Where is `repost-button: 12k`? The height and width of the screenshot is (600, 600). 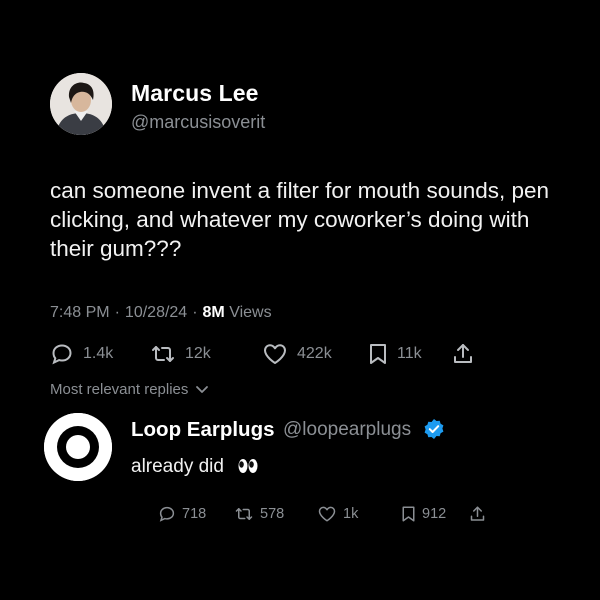
repost-button: 12k is located at coordinates (180, 354).